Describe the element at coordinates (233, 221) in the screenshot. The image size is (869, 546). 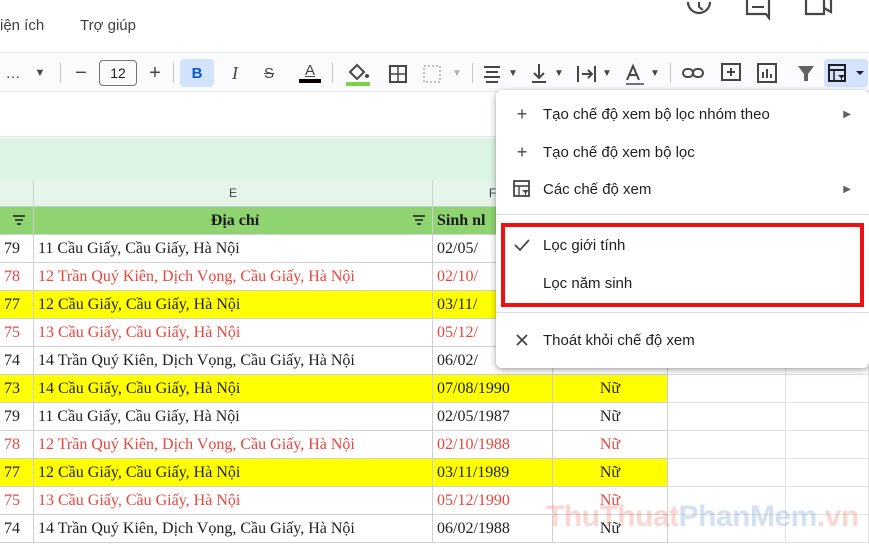
I see `header-cell-address: Địa chỉ` at that location.